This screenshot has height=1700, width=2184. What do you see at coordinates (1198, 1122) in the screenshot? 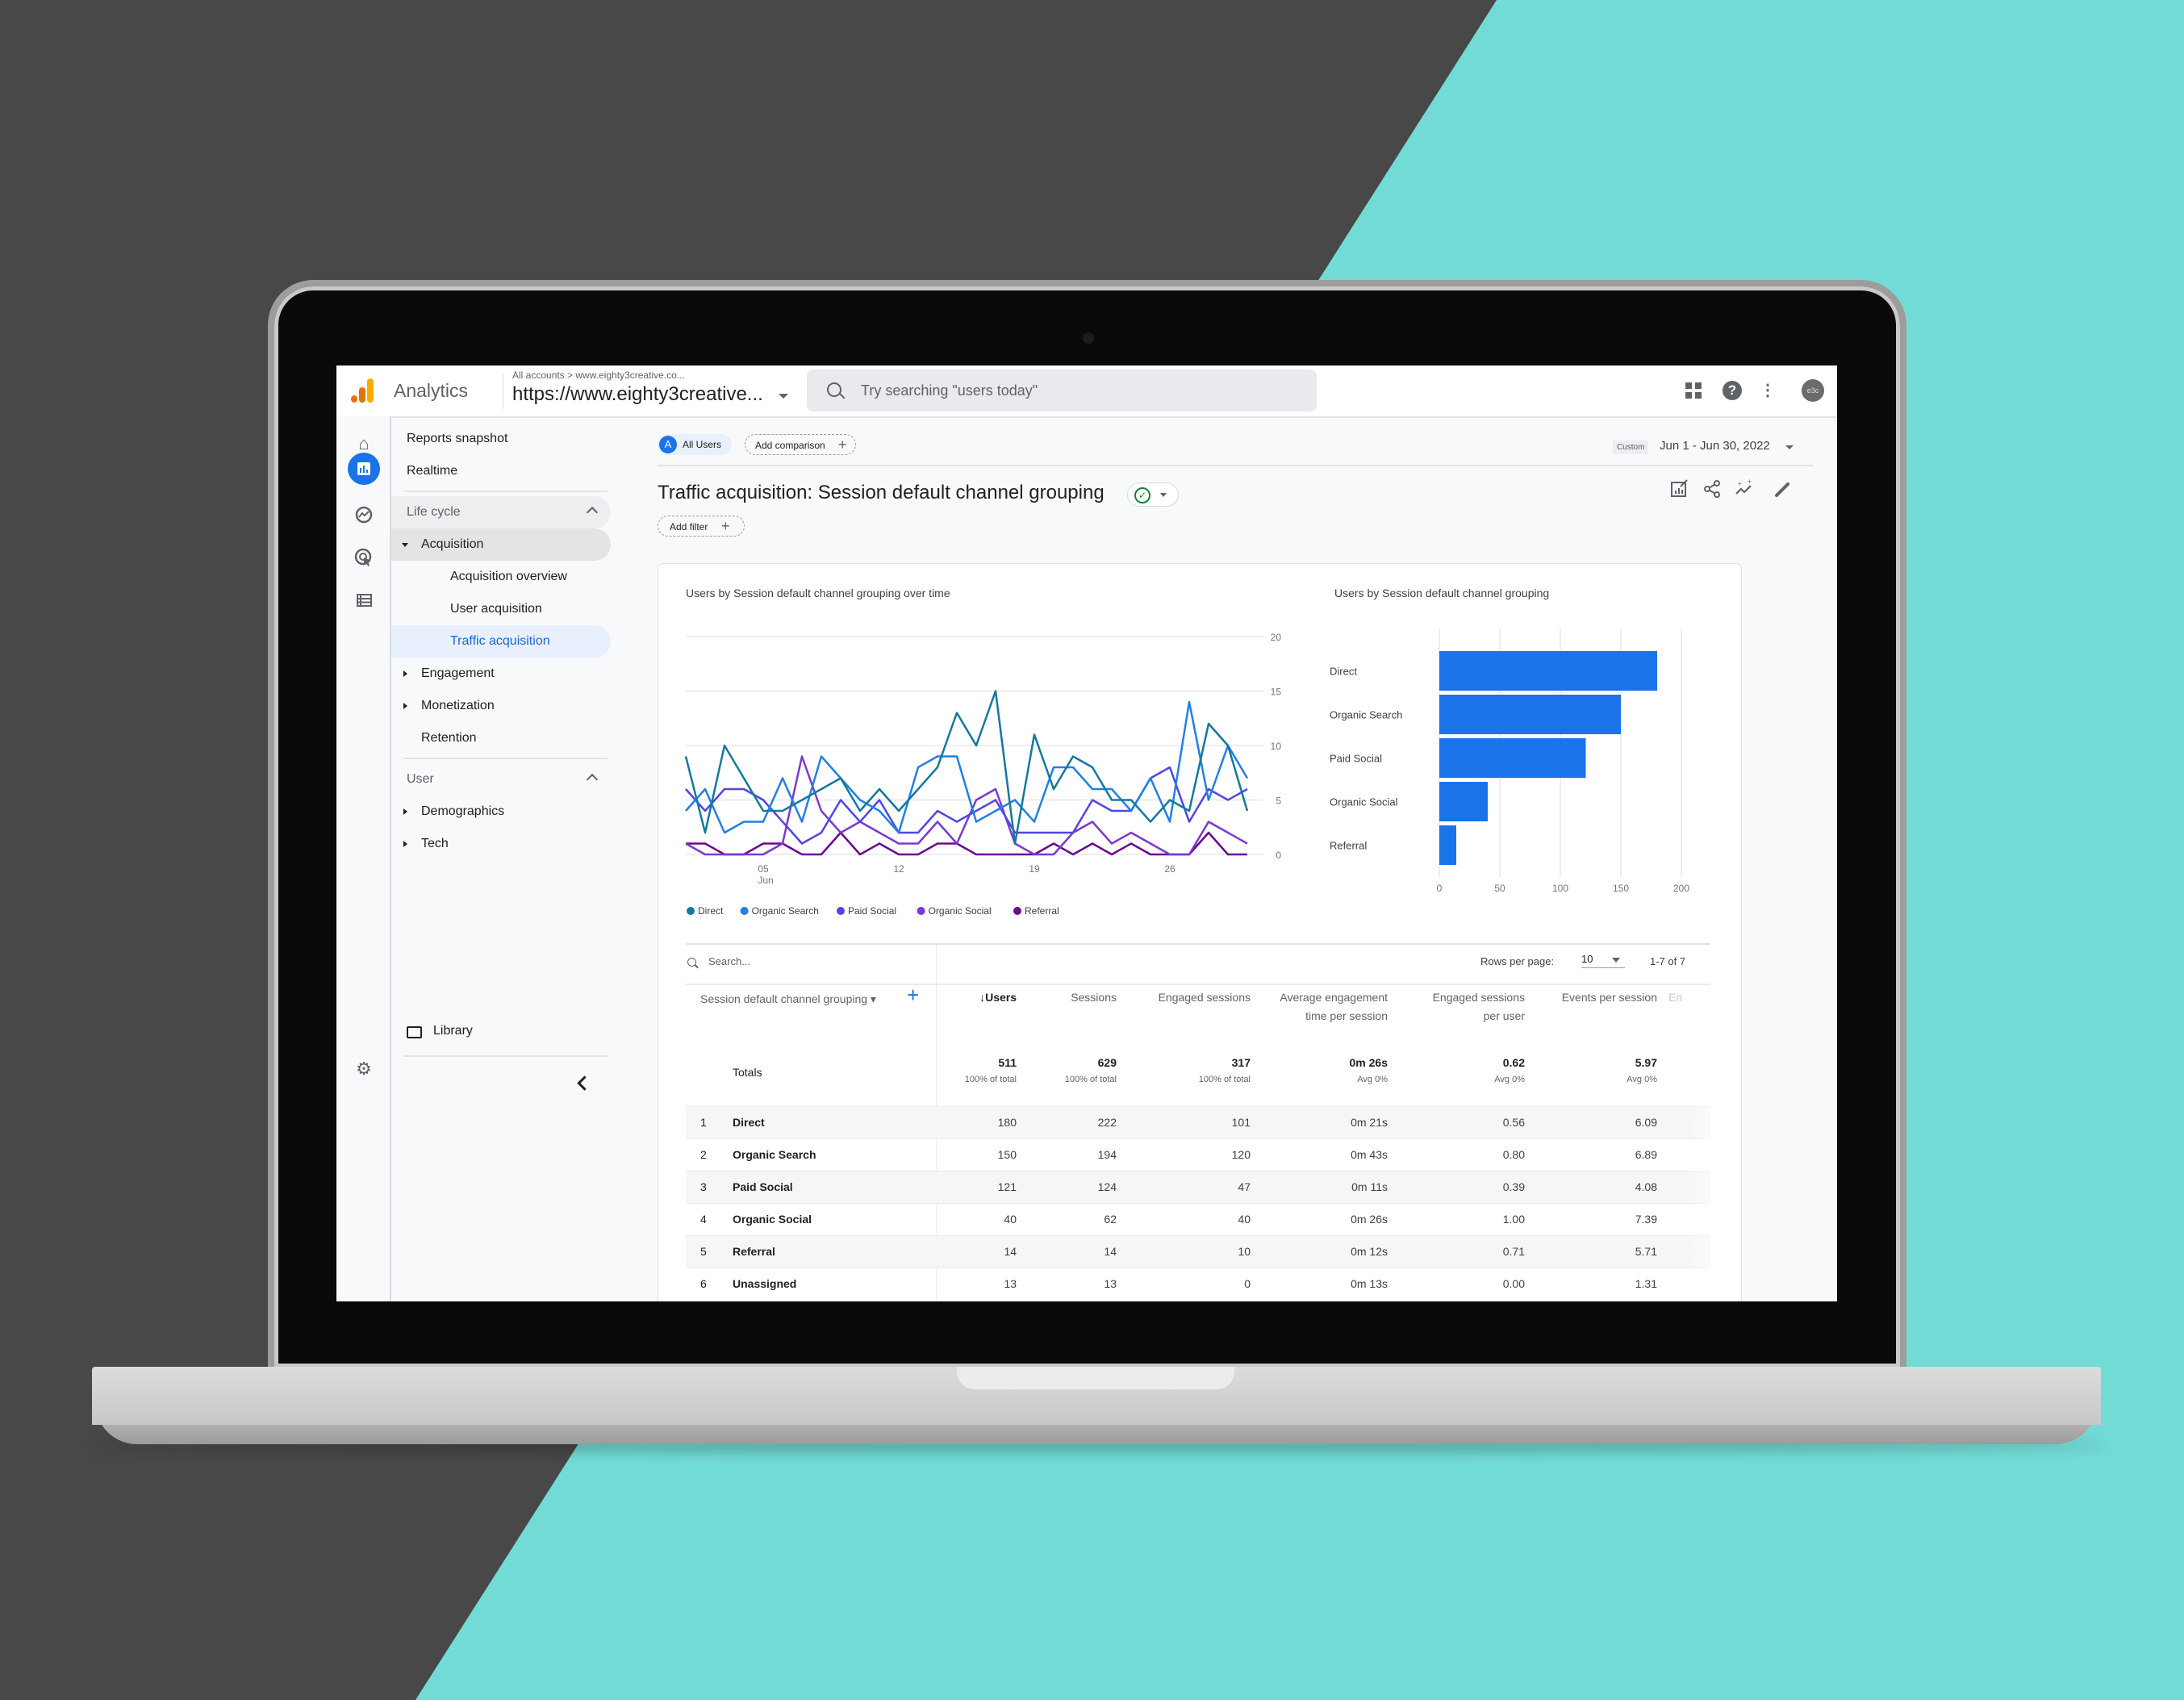
I see `table-row: 1 Direct 180 222 101 0m 21s 0.56 6.09` at bounding box center [1198, 1122].